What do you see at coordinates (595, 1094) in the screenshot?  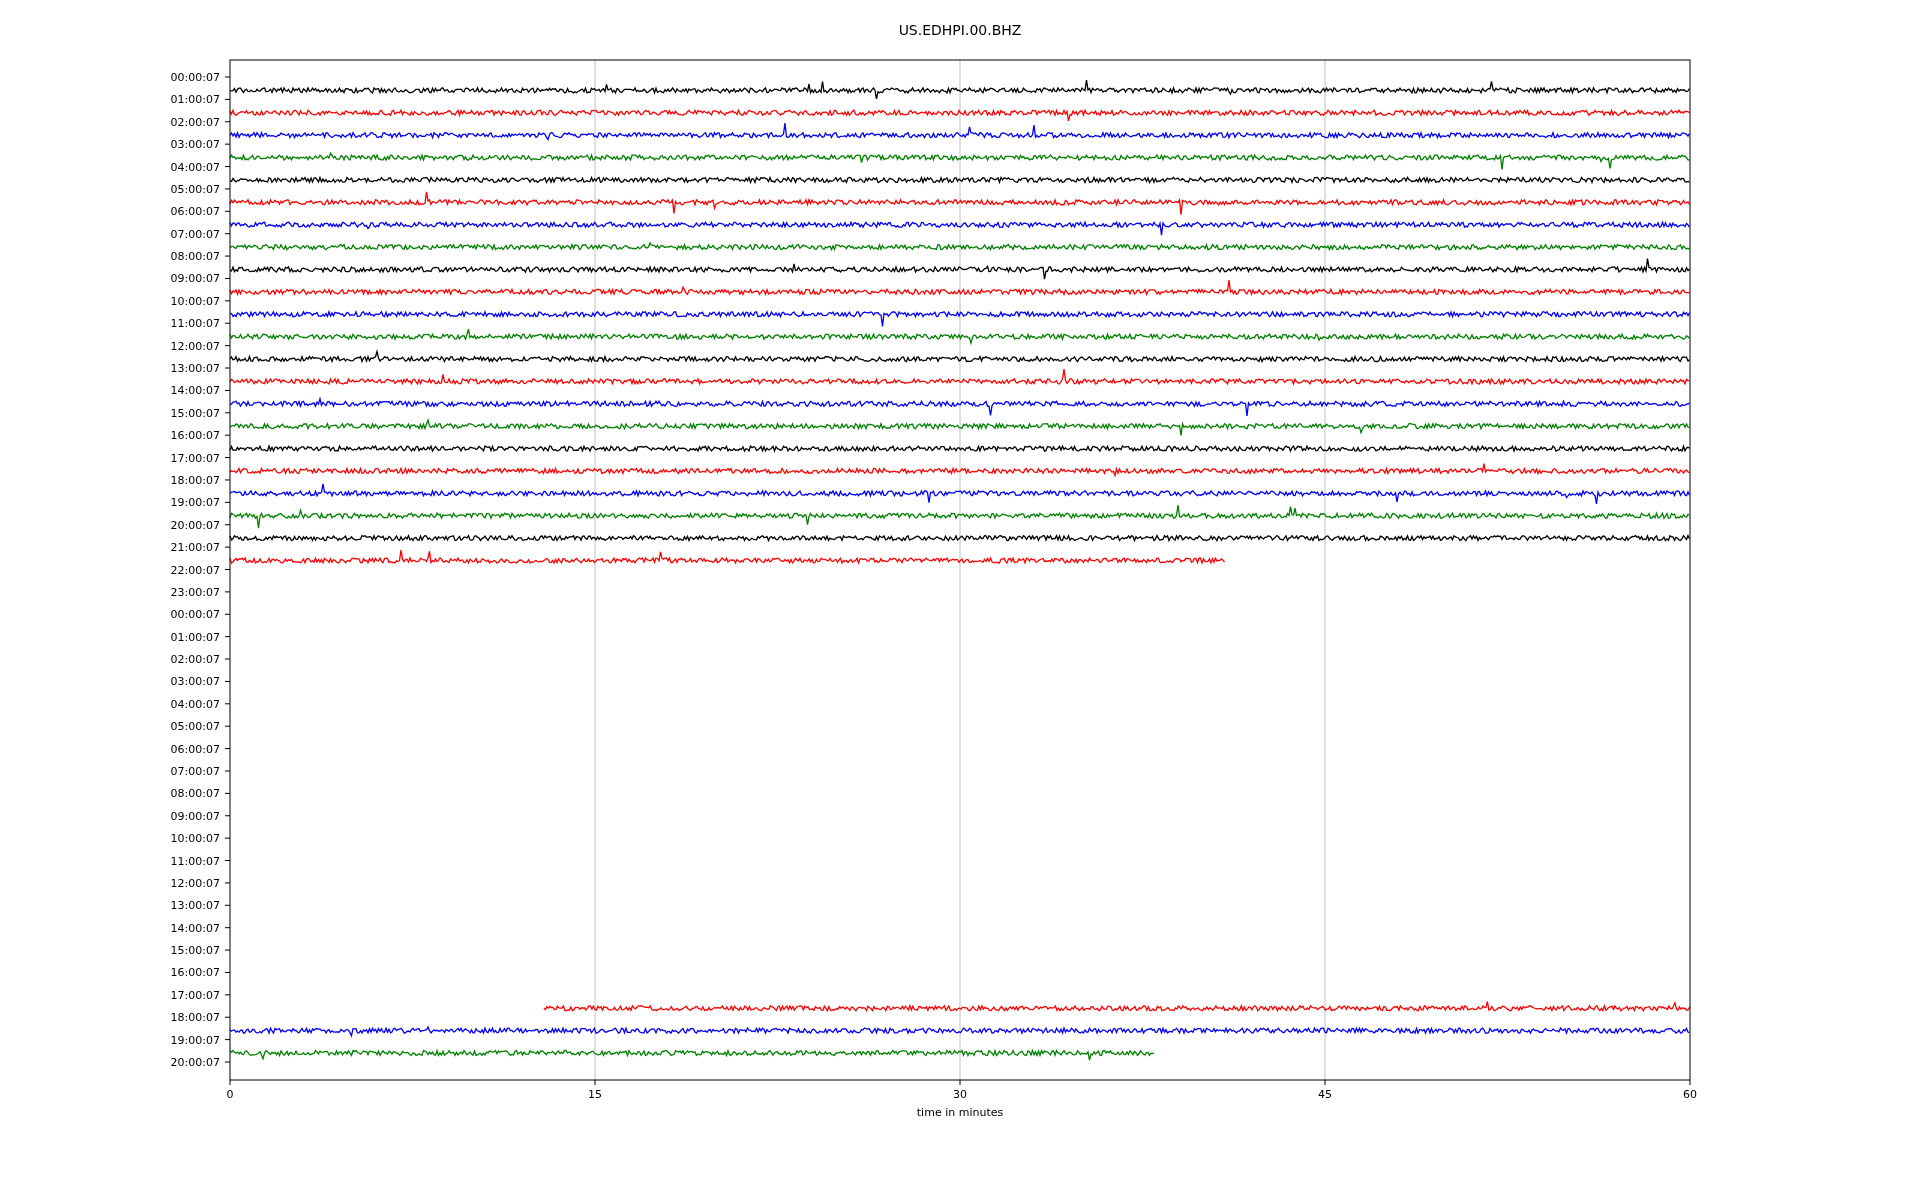 I see `minute-tick-label: 15` at bounding box center [595, 1094].